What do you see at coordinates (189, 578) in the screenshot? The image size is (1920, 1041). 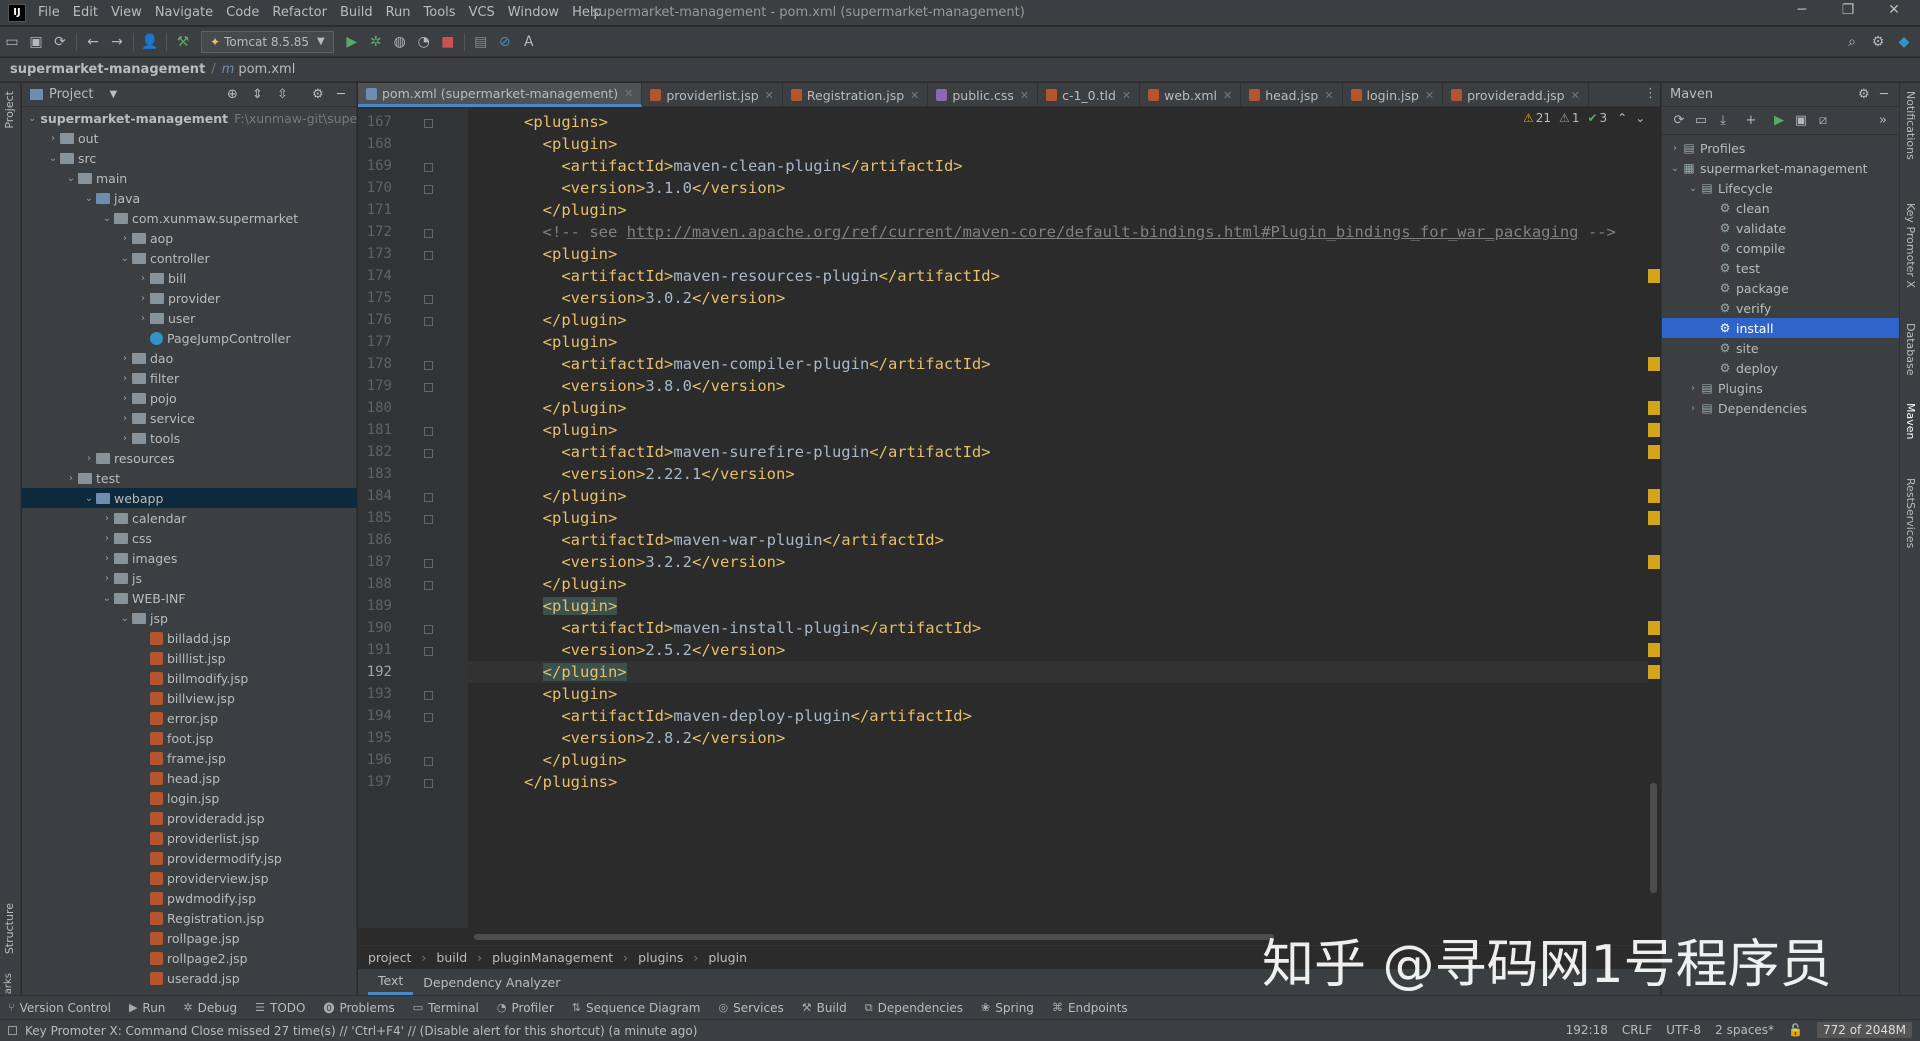 I see `tree-node: › js` at bounding box center [189, 578].